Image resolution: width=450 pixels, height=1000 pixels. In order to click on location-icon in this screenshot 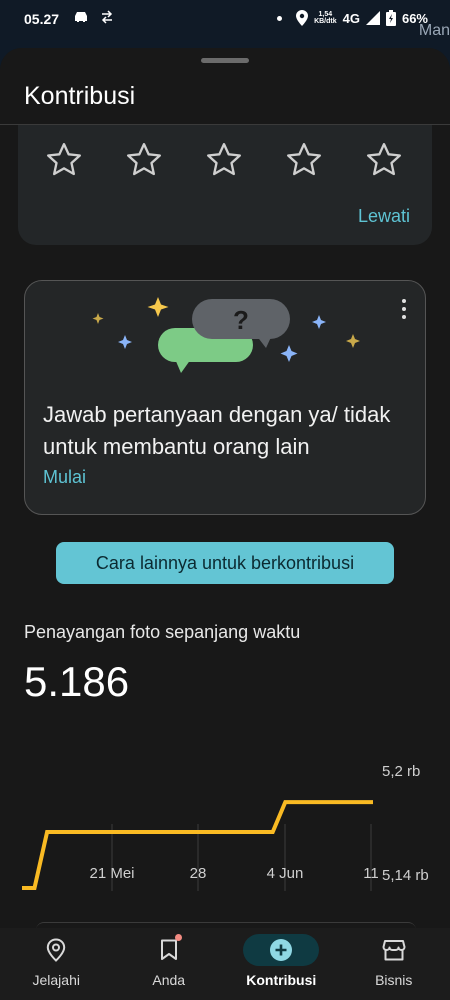, I will do `click(302, 18)`.